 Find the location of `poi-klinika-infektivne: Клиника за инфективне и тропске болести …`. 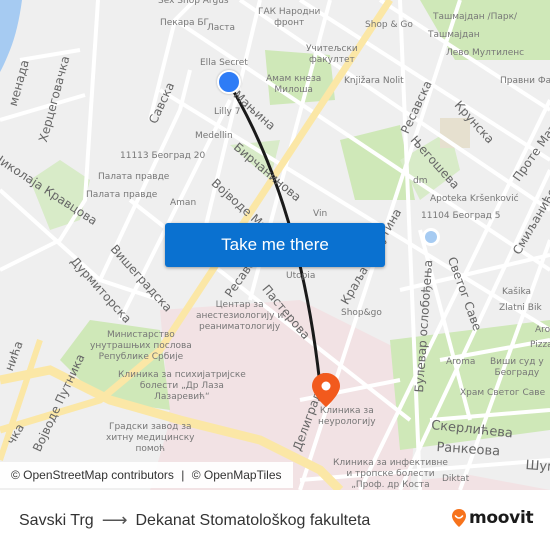

poi-klinika-infektivne: Клиника за инфективне и тропске болести … is located at coordinates (390, 474).